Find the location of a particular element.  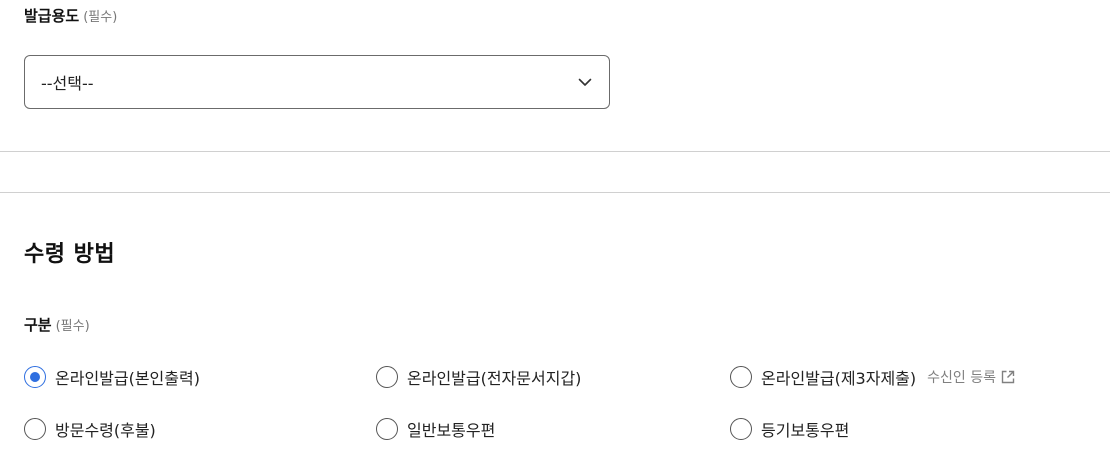

radio-online-third-party-row: 온라인발급(제3자제출) 수신인 등록 is located at coordinates (874, 377).